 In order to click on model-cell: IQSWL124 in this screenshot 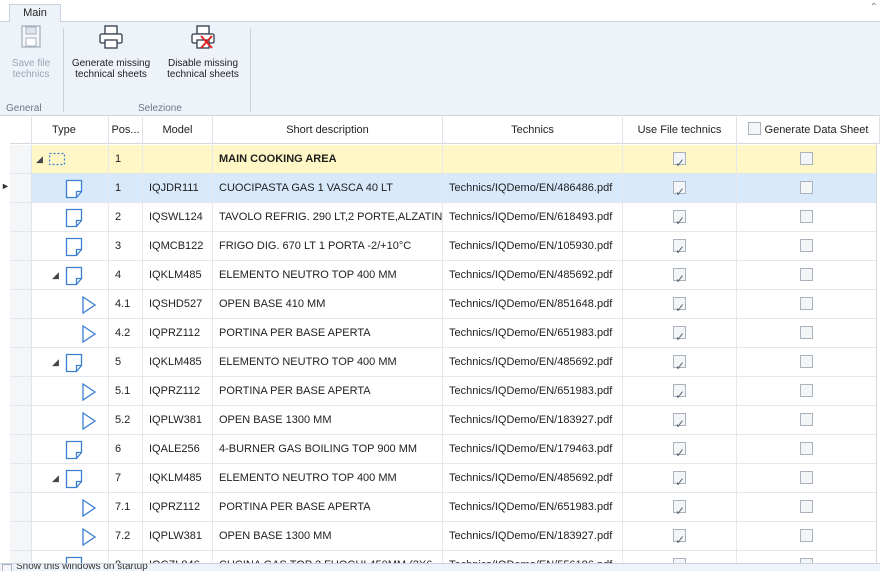, I will do `click(178, 217)`.